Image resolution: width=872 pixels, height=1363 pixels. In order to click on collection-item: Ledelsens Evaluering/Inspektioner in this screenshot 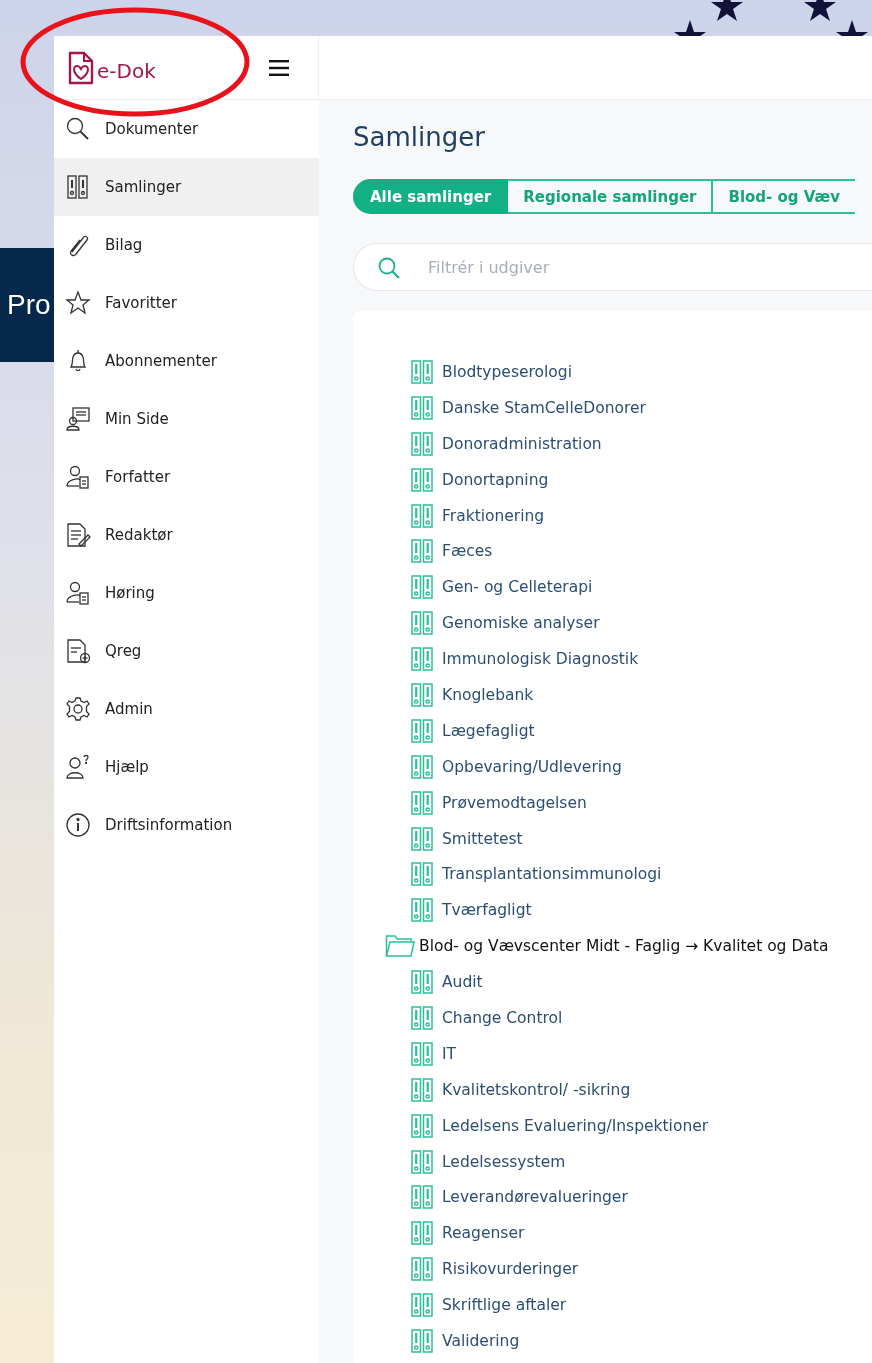, I will do `click(612, 1125)`.